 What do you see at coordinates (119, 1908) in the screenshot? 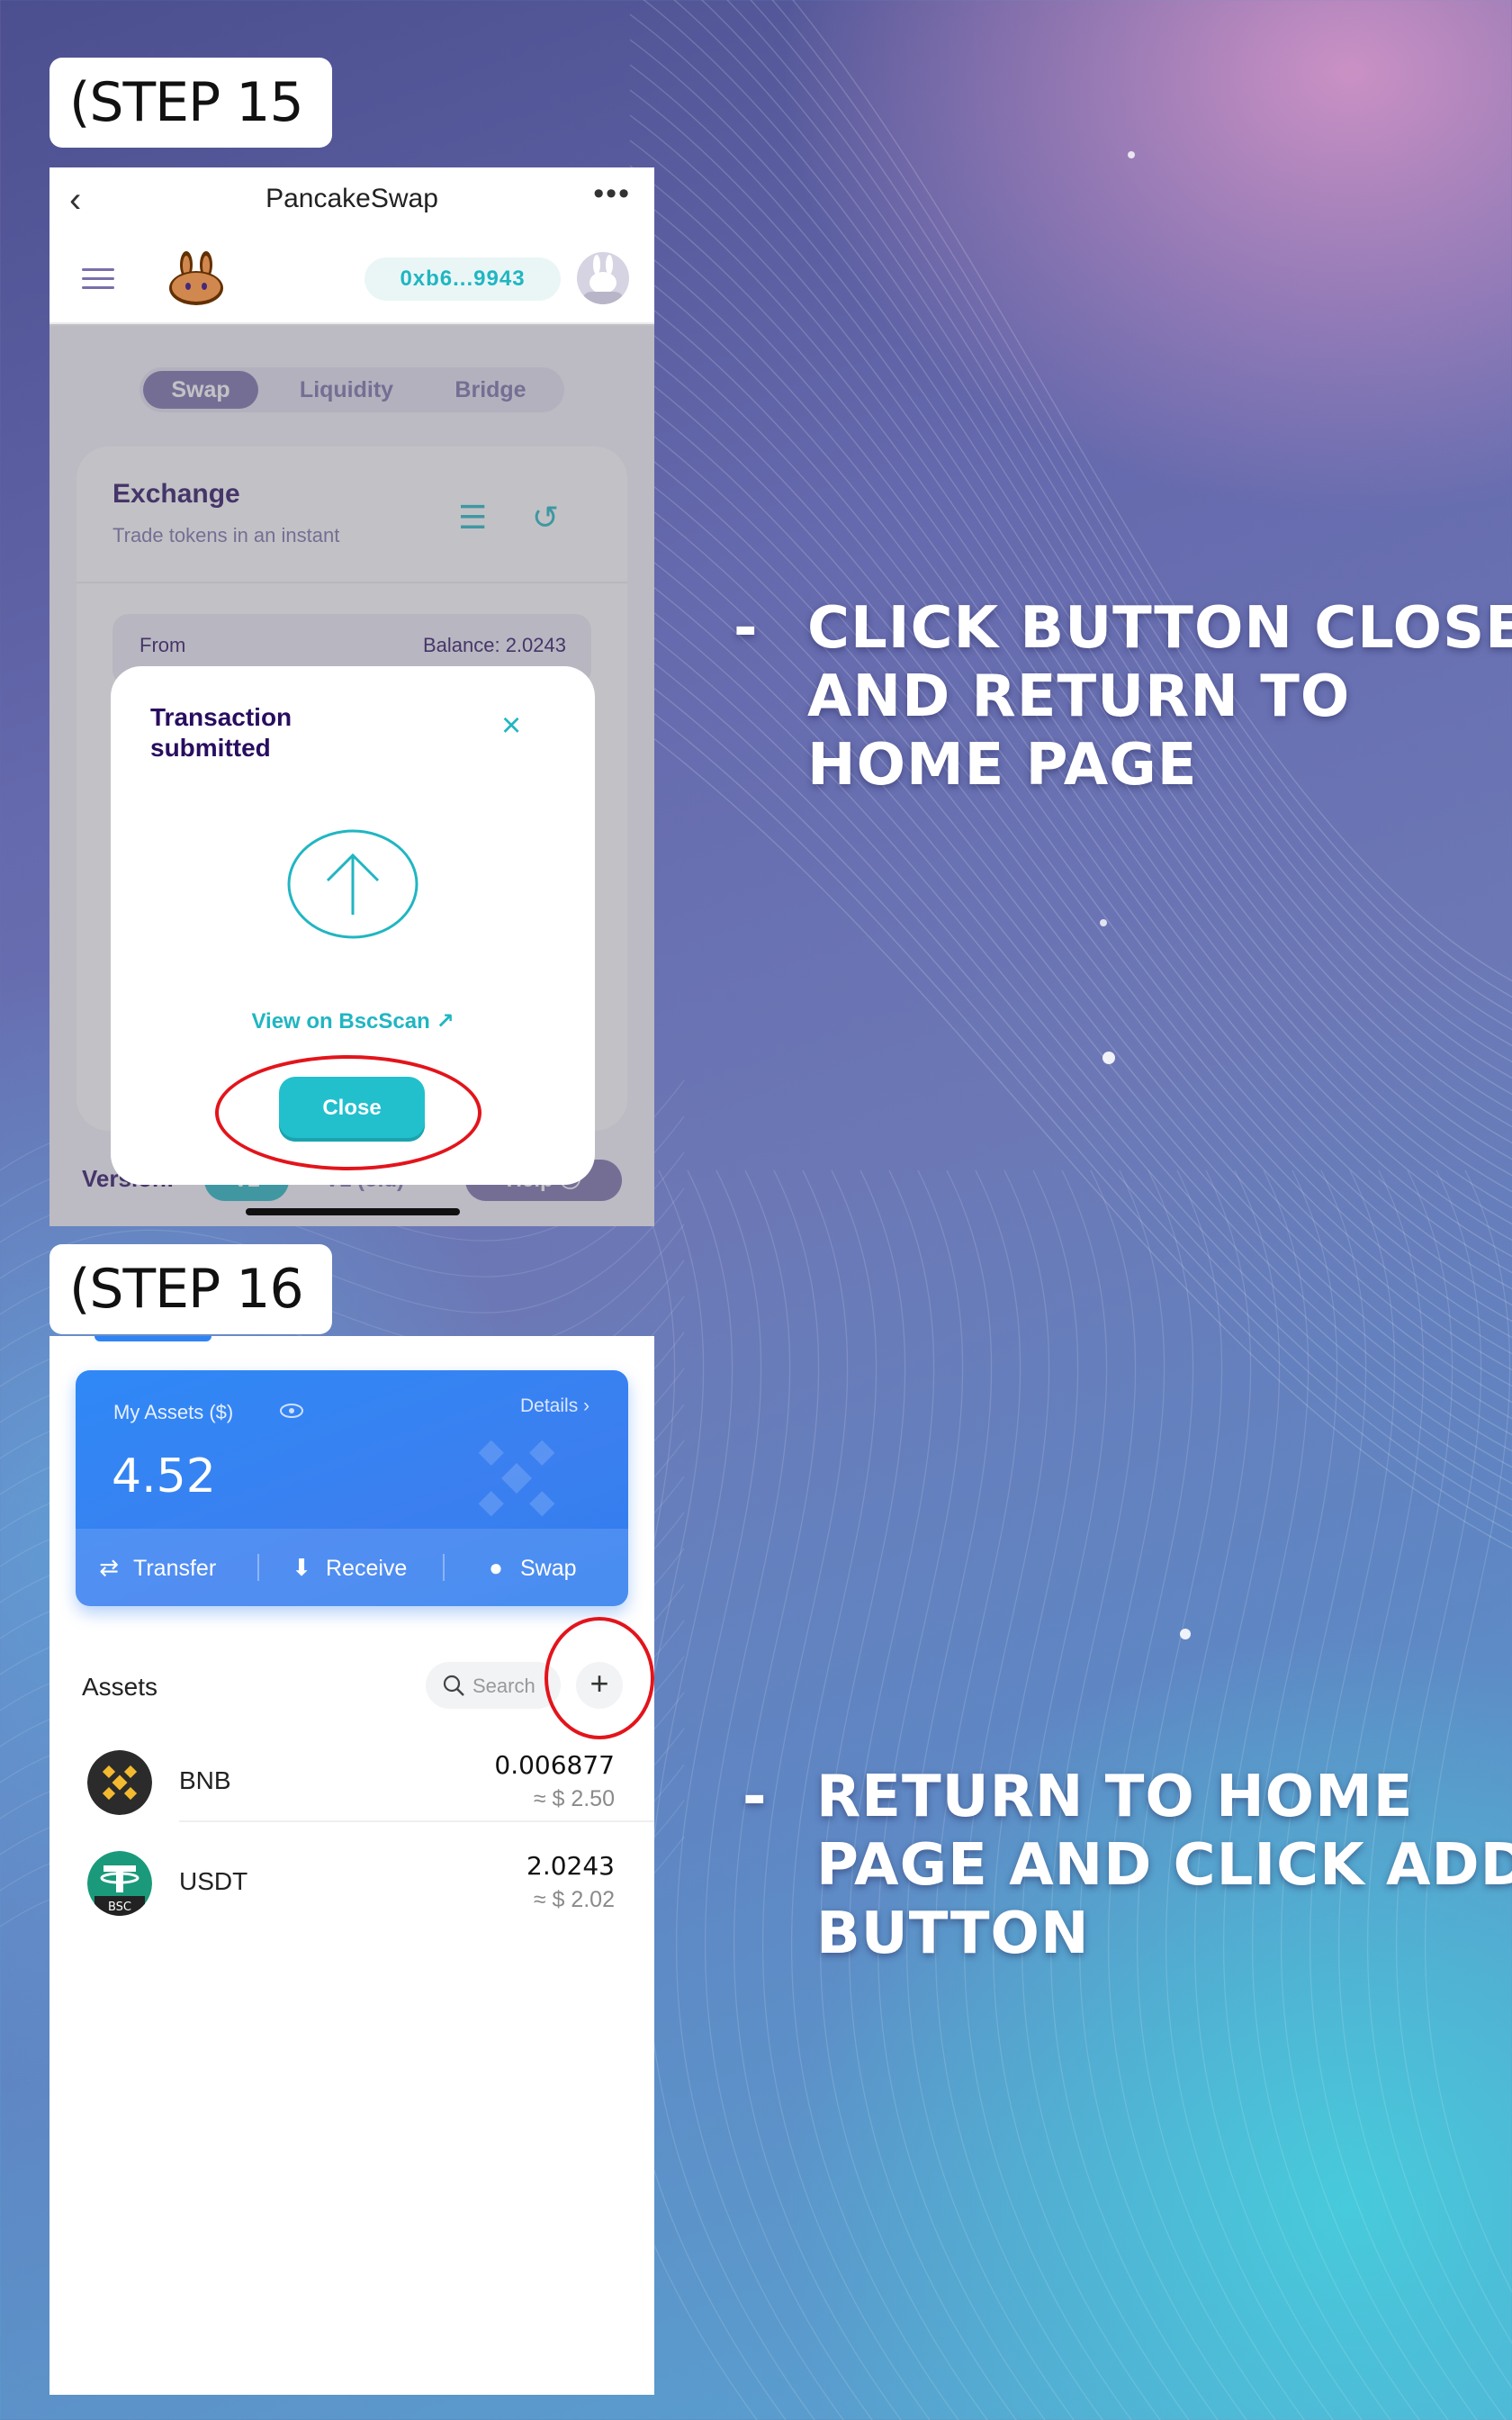
I see `svg-text: BSC` at bounding box center [119, 1908].